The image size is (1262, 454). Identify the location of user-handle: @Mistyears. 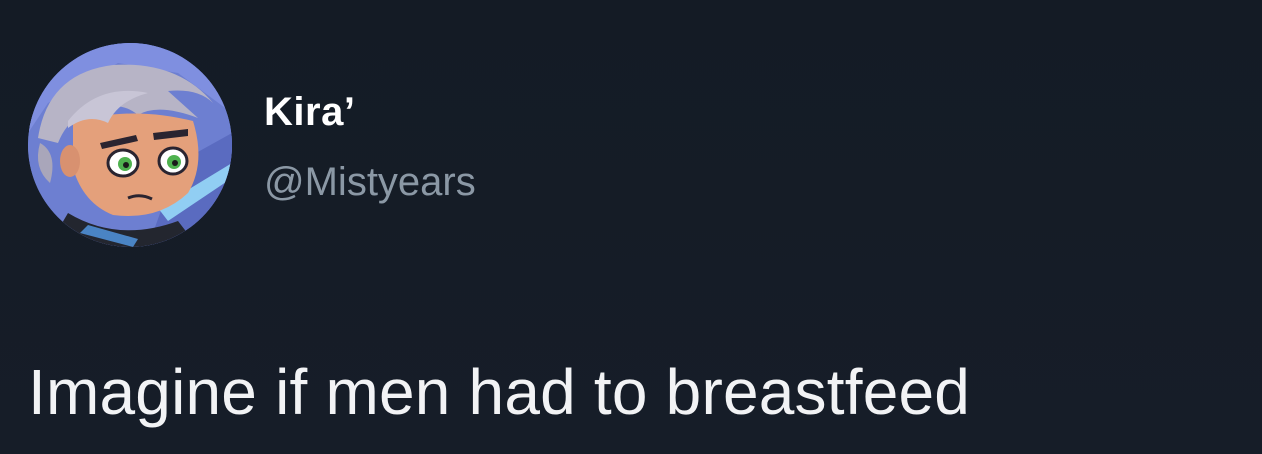
(370, 182).